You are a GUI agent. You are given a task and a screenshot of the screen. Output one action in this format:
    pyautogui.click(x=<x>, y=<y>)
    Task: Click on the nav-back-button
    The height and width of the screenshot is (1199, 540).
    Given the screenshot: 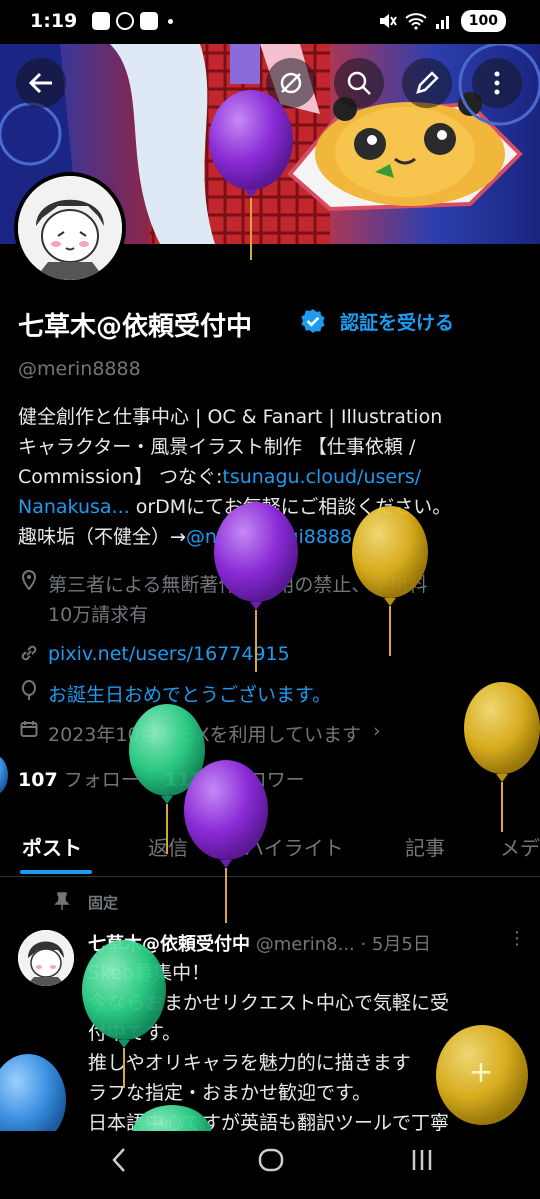 What is the action you would take?
    pyautogui.click(x=119, y=1163)
    